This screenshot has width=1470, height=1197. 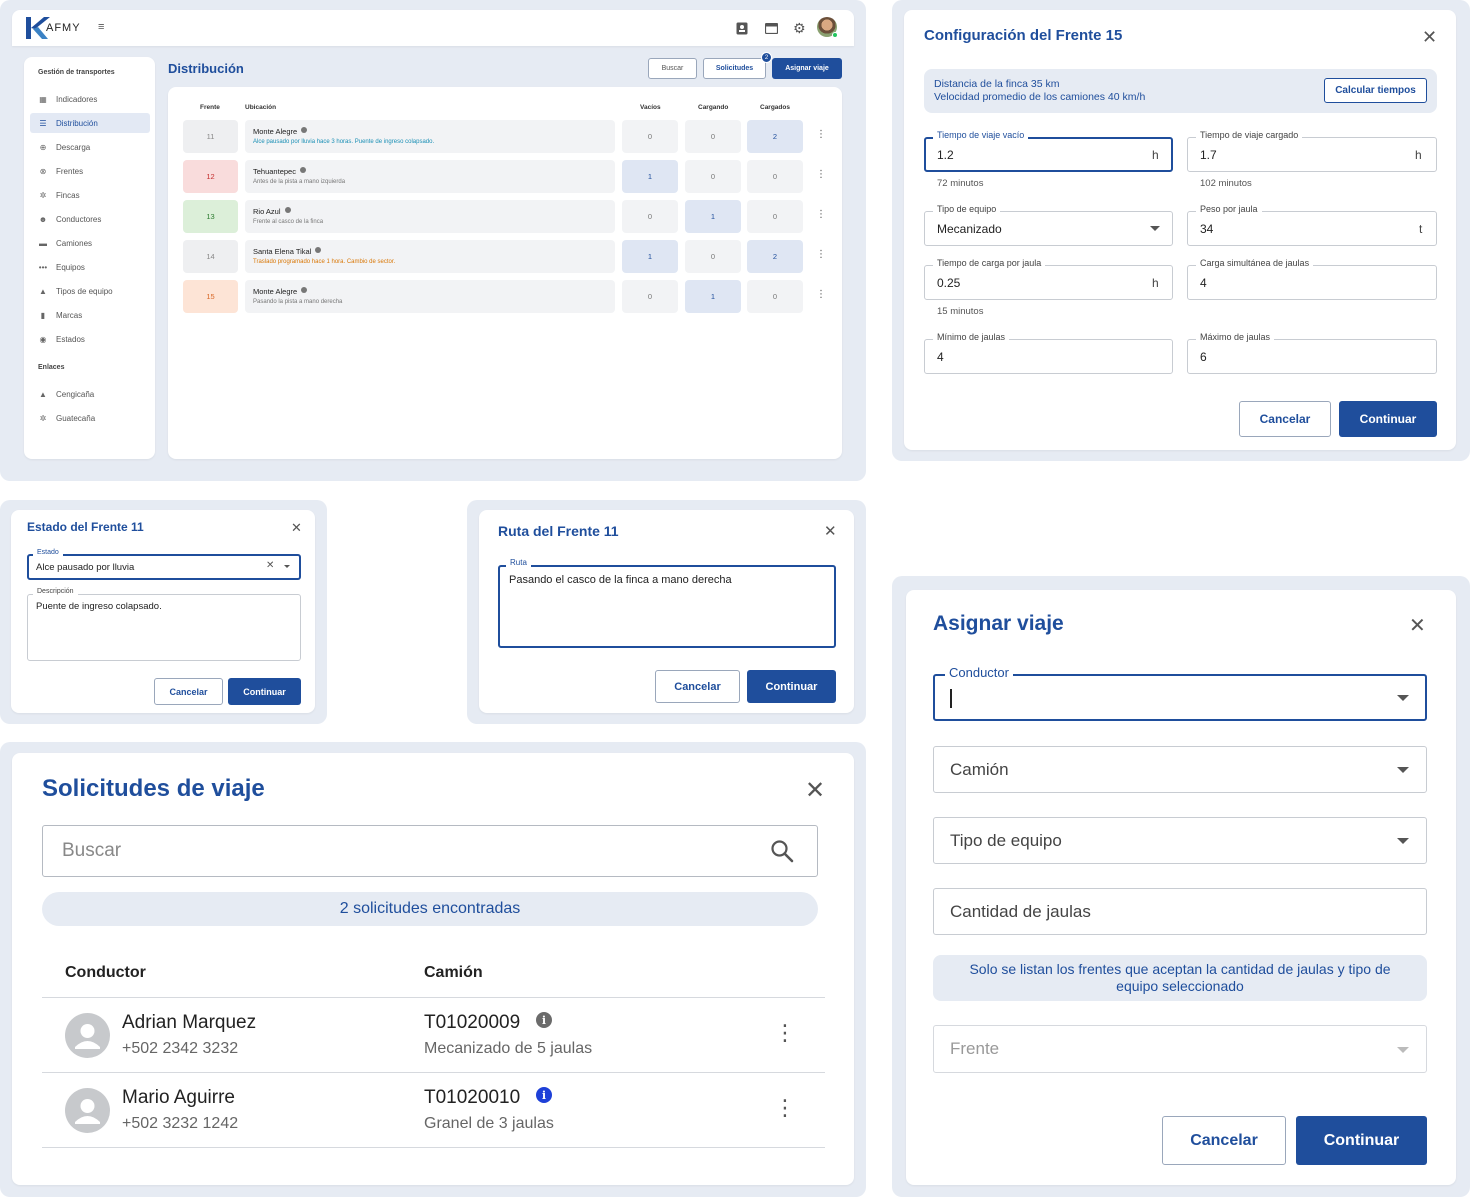 What do you see at coordinates (90, 99) in the screenshot?
I see `sidebar-item-0: ▦ Indicadores` at bounding box center [90, 99].